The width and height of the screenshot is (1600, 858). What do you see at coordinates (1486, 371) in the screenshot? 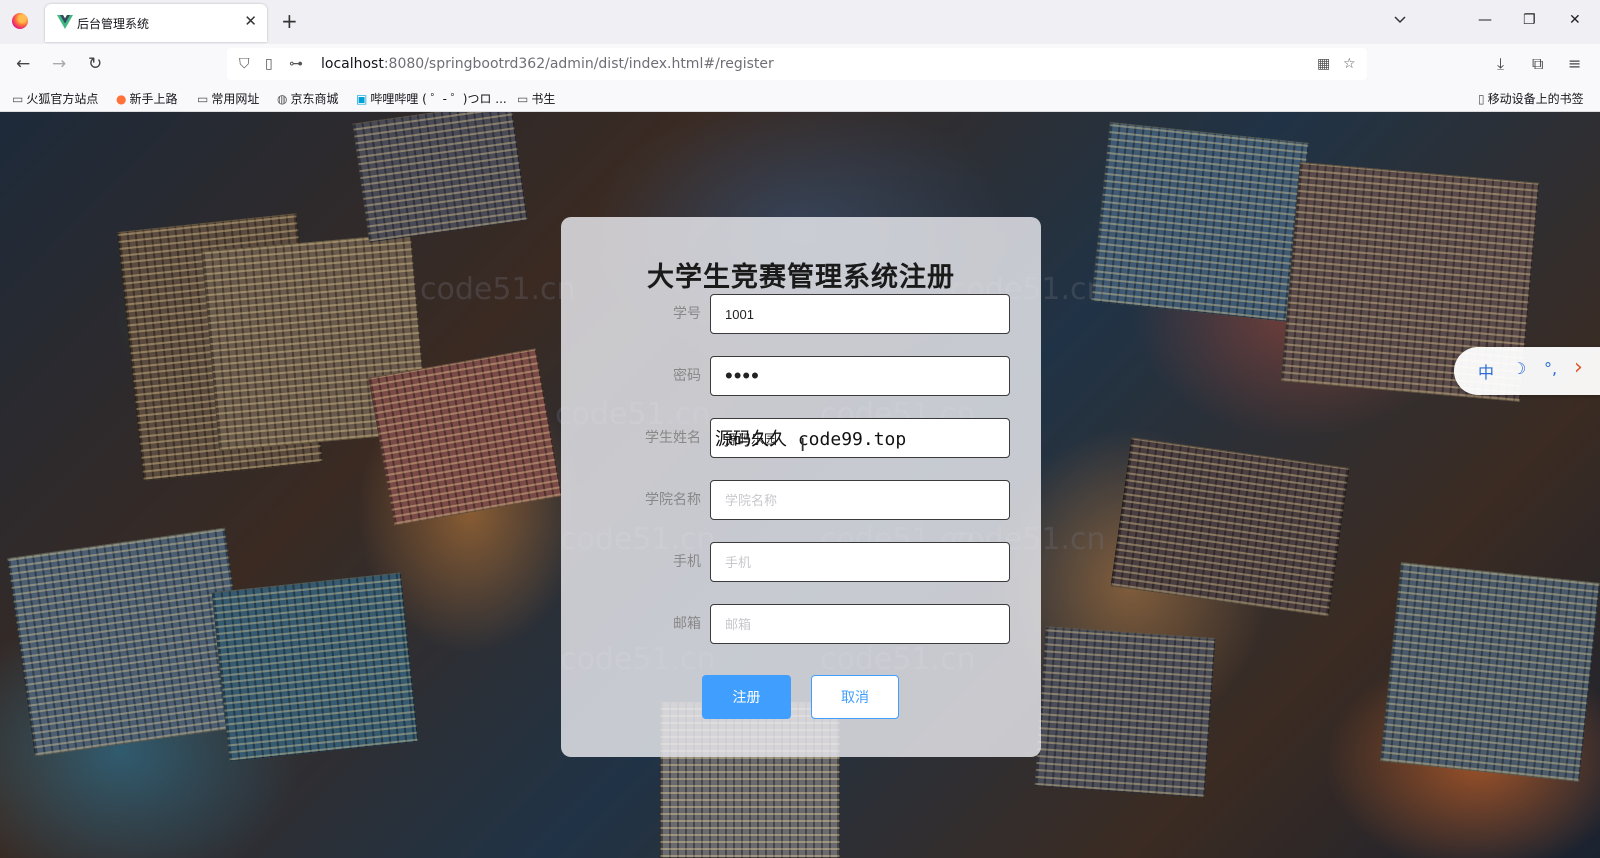
I see `ime-language-toggle: 中` at bounding box center [1486, 371].